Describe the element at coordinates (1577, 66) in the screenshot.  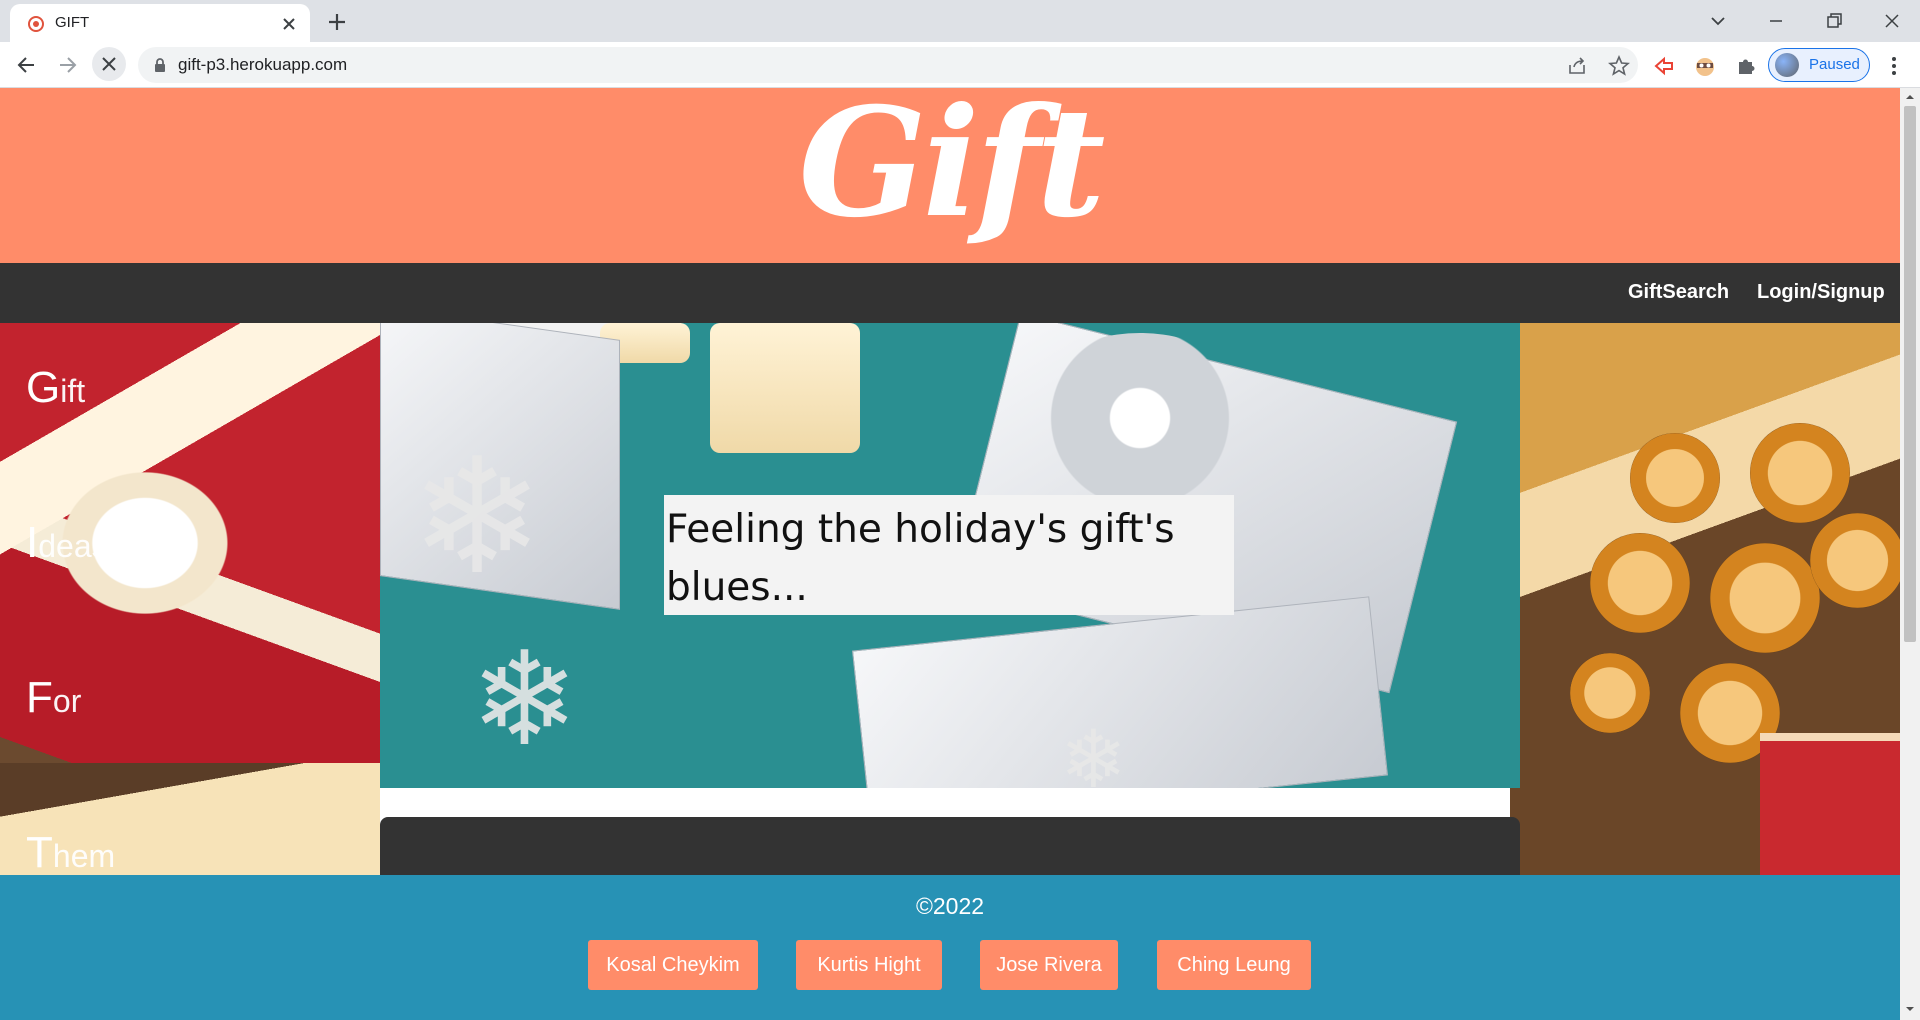
I see `share-icon` at that location.